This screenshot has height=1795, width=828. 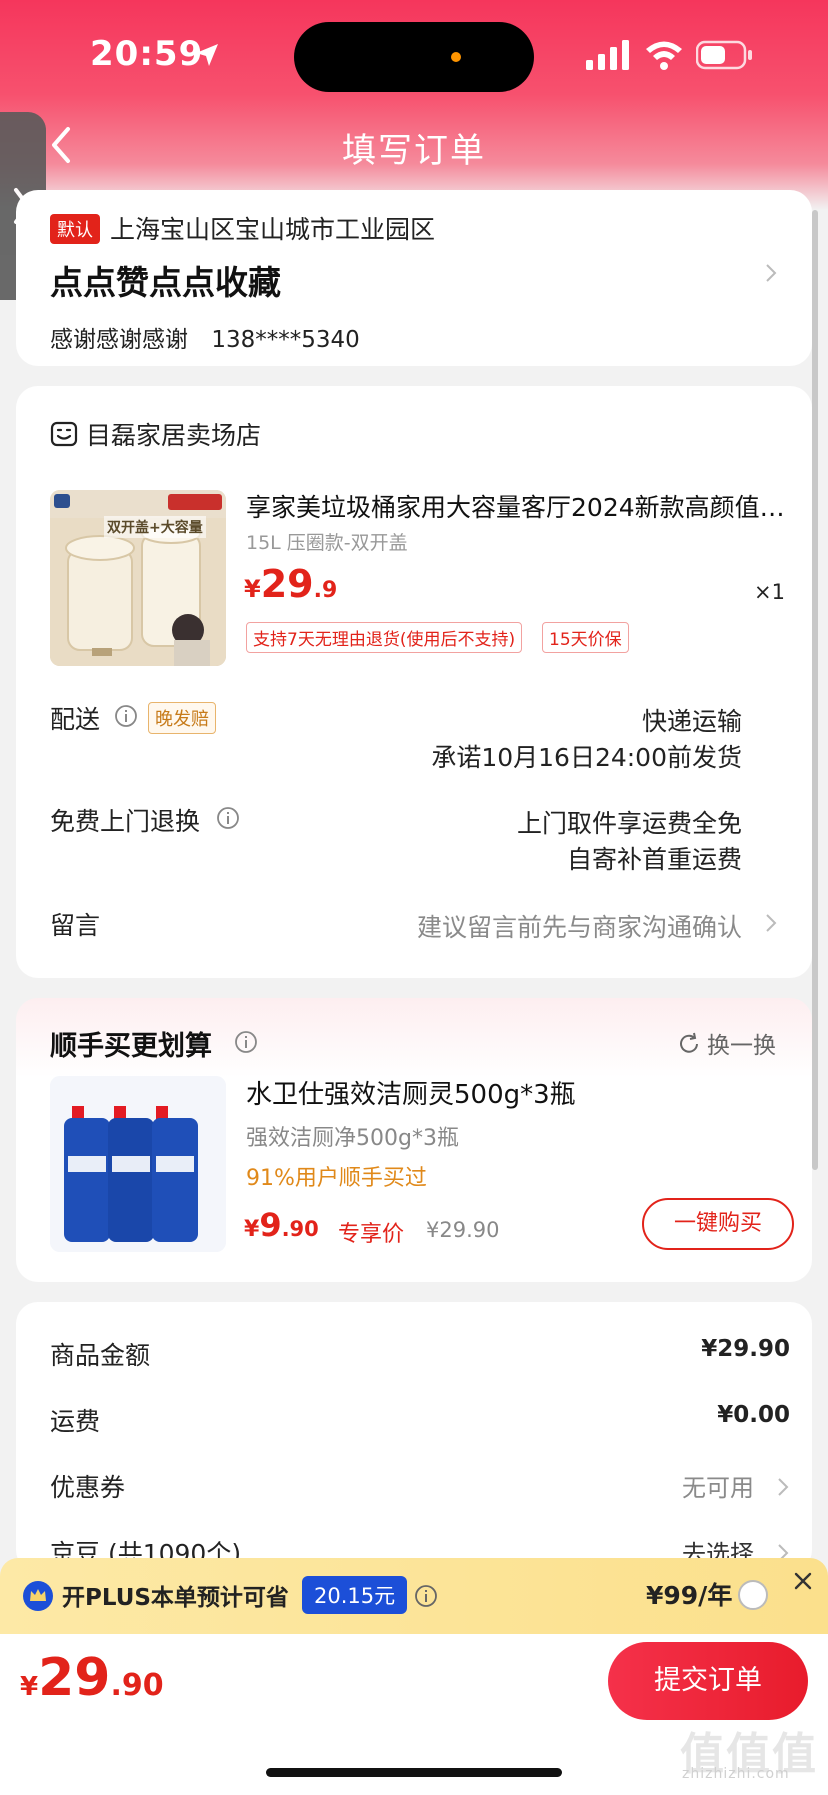 I want to click on plus-promo-text: 开PLUS本单预计可省, so click(x=175, y=1598).